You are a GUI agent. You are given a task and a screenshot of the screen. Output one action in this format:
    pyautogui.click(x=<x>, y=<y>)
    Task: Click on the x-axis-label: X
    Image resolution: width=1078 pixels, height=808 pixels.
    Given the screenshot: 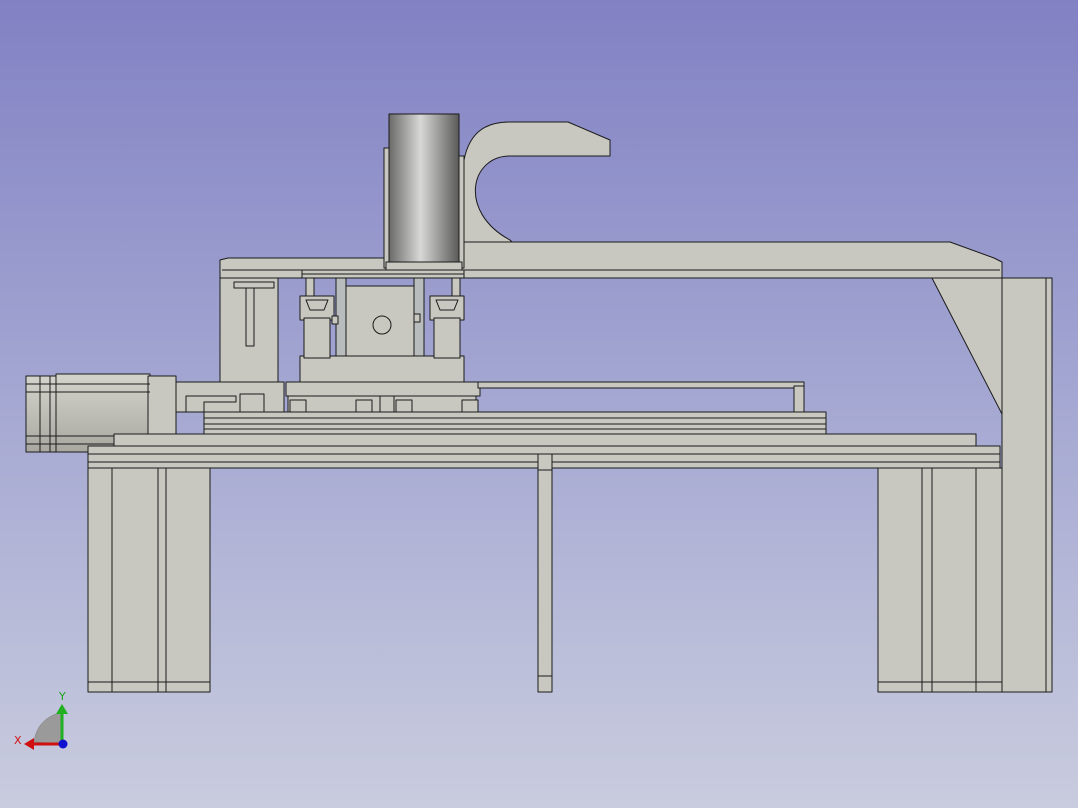 What is the action you would take?
    pyautogui.click(x=18, y=740)
    